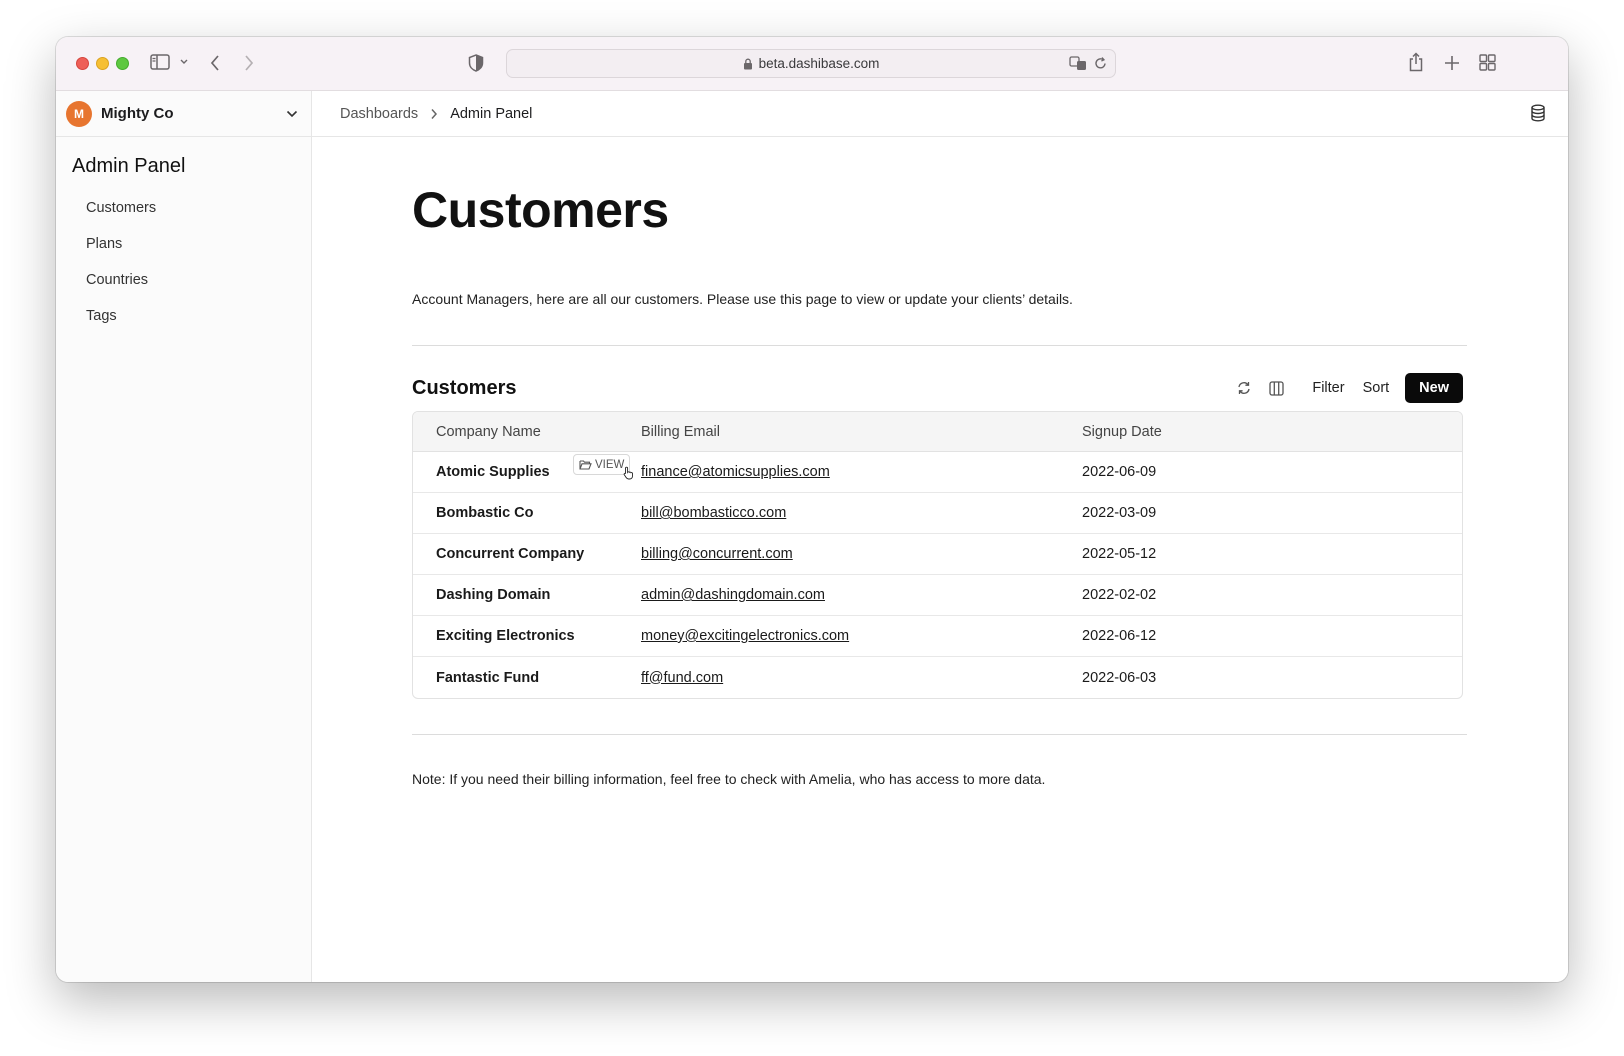 The width and height of the screenshot is (1624, 1056). What do you see at coordinates (510, 554) in the screenshot?
I see `company-name: Concurrent Company` at bounding box center [510, 554].